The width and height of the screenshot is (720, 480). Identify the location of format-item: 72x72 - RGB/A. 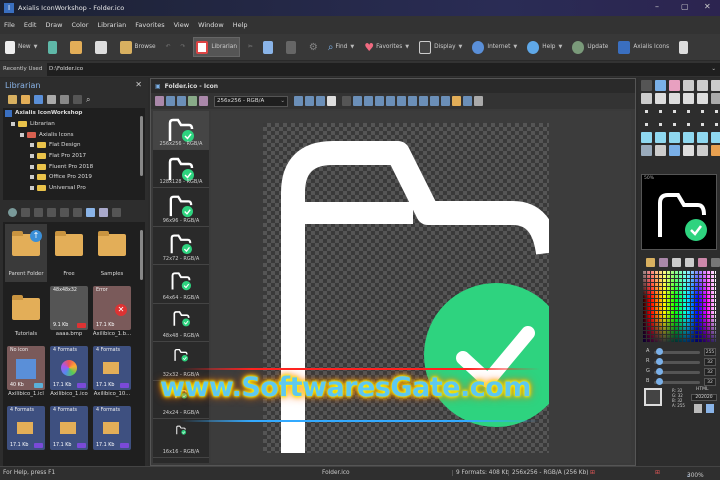
(181, 246).